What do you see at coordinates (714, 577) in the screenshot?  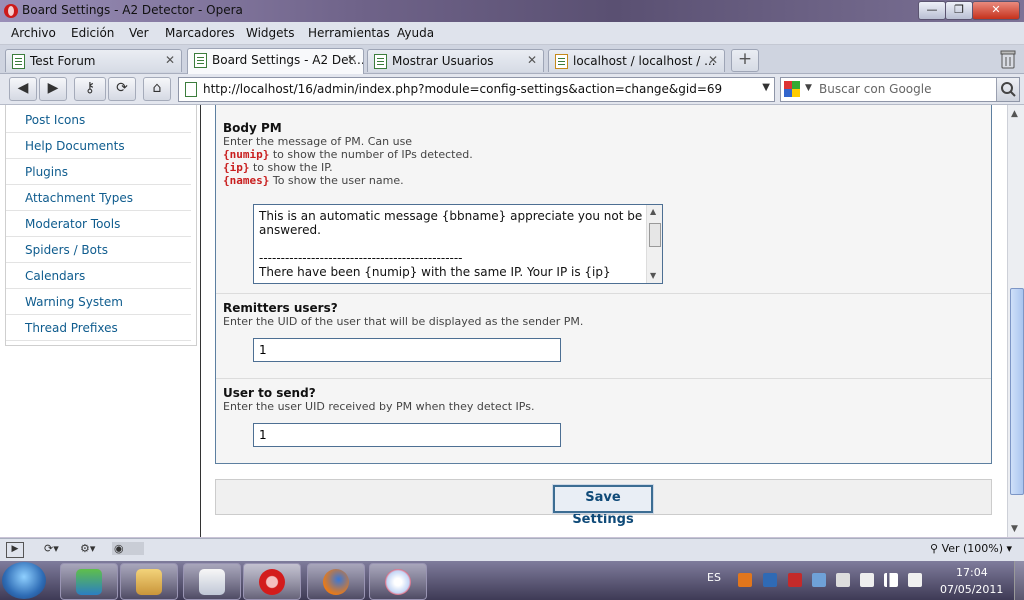 I see `language-indicator: ES` at bounding box center [714, 577].